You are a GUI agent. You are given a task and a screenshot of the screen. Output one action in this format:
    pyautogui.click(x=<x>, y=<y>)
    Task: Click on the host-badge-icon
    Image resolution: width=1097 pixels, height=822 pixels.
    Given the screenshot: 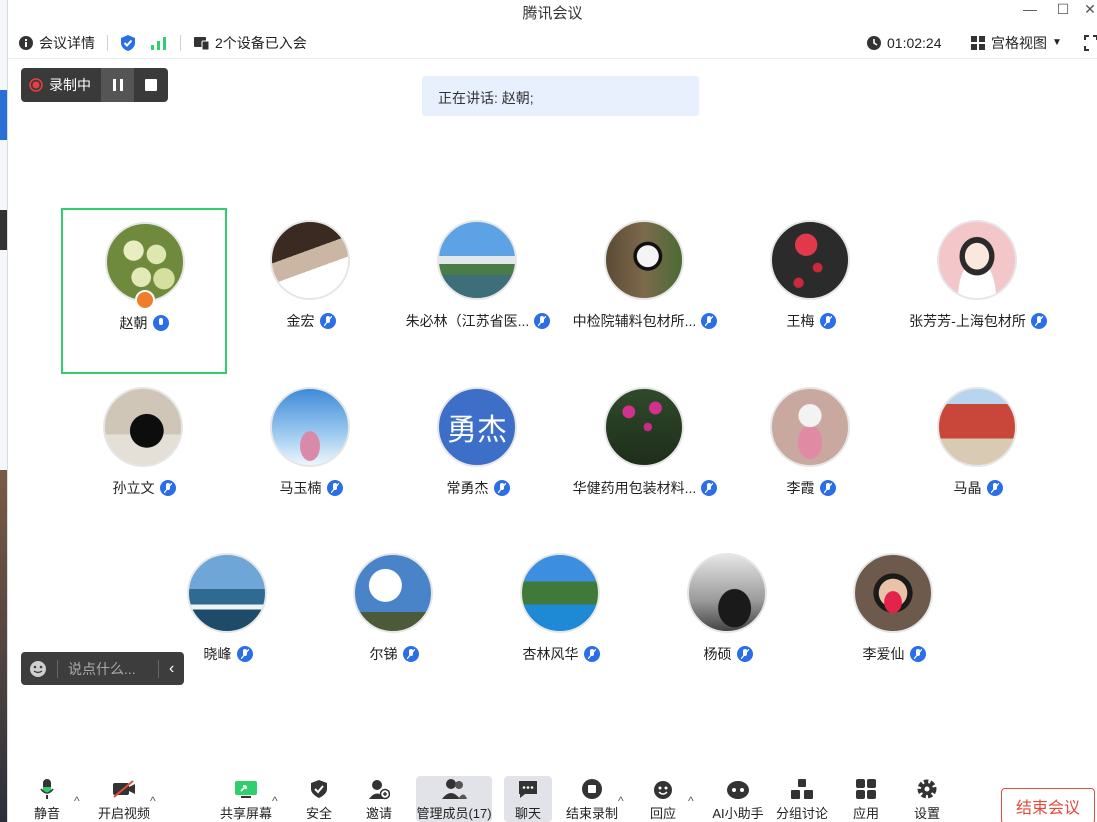 What is the action you would take?
    pyautogui.click(x=145, y=300)
    